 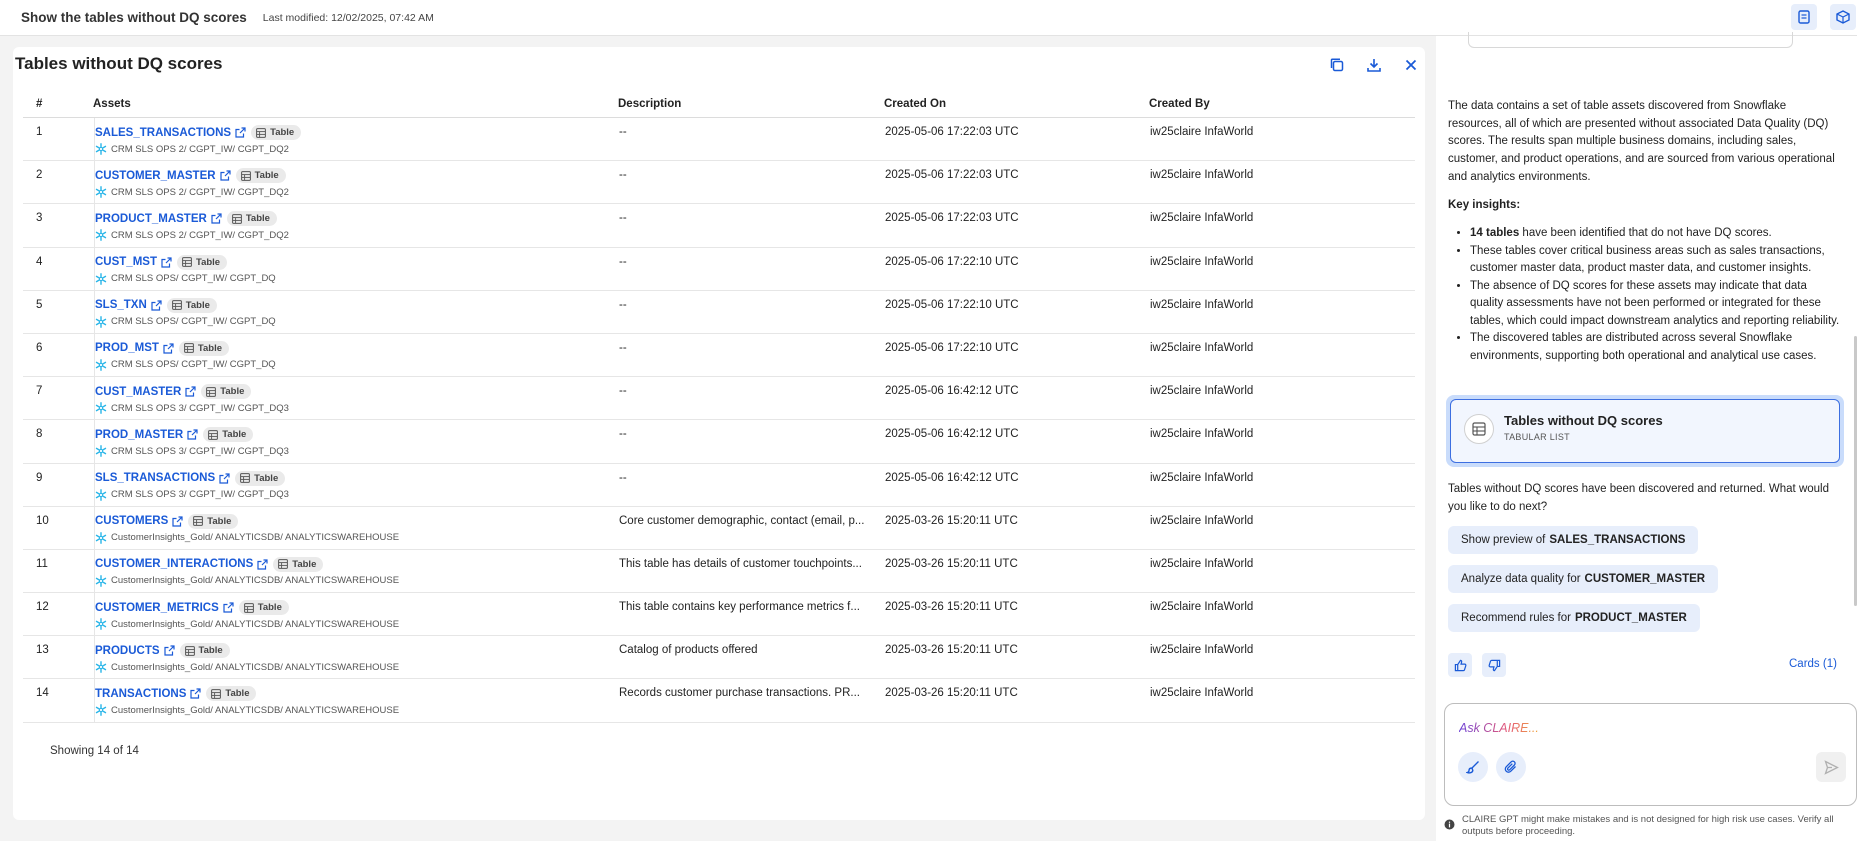 What do you see at coordinates (42, 607) in the screenshot?
I see `row-number: 12` at bounding box center [42, 607].